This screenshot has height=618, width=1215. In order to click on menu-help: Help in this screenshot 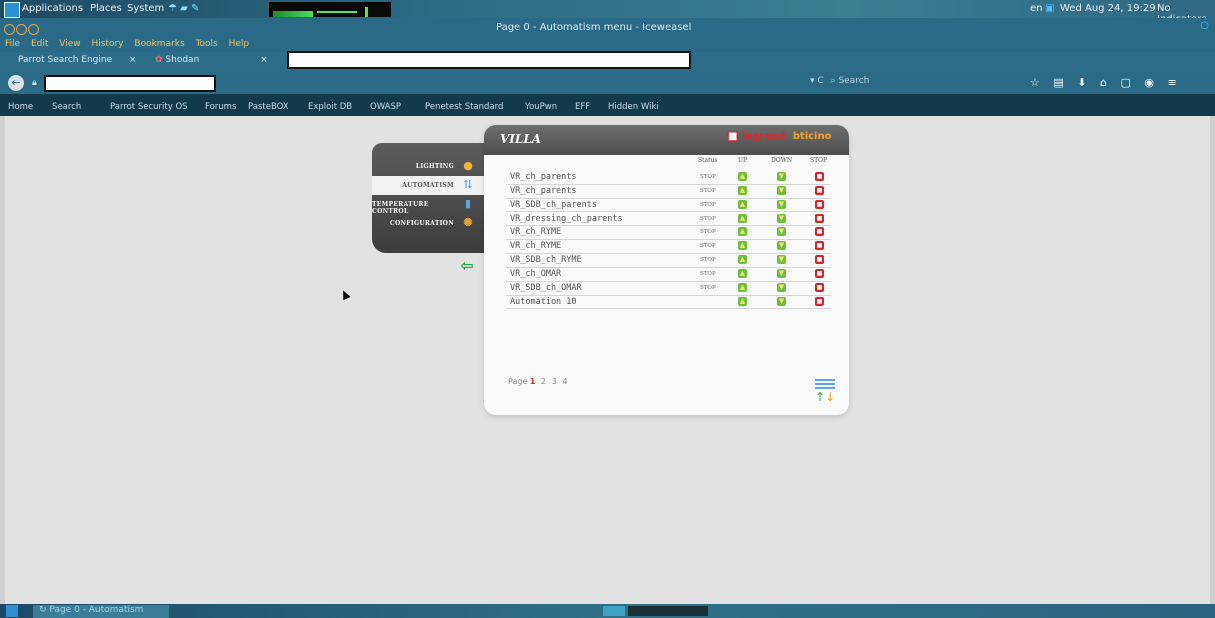, I will do `click(239, 44)`.